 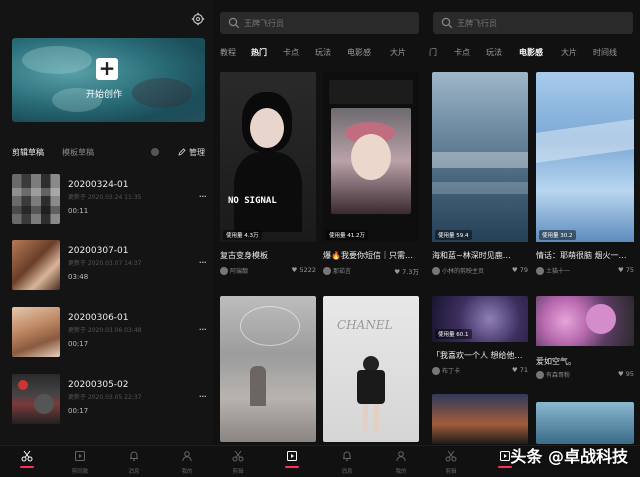 I want to click on gear-icon, so click(x=198, y=19).